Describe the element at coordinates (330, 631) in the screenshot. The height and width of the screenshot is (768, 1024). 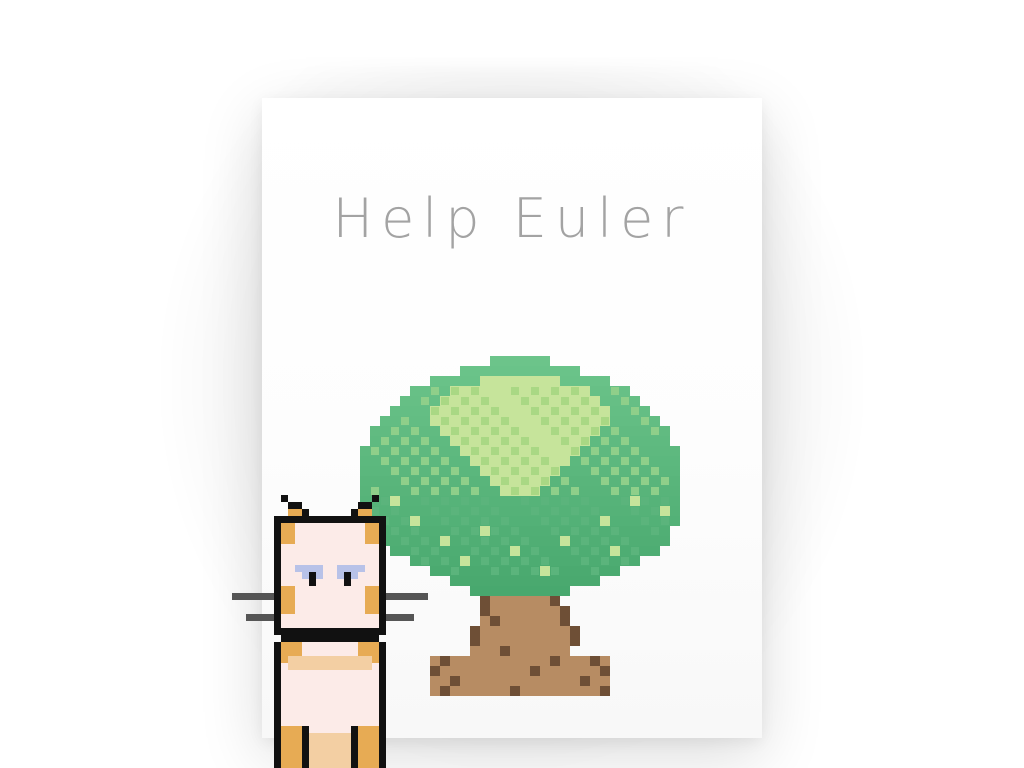
I see `cat-icon` at that location.